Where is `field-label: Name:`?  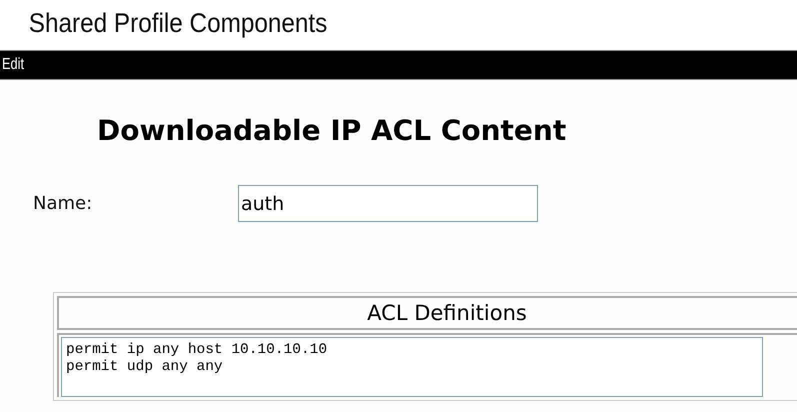 field-label: Name: is located at coordinates (63, 203).